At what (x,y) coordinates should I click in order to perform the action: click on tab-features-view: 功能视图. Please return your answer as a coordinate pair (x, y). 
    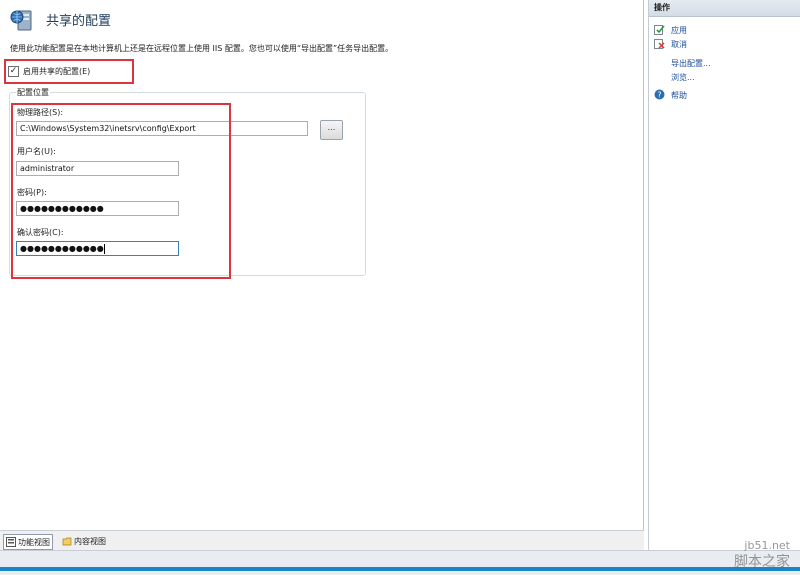
    Looking at the image, I should click on (28, 542).